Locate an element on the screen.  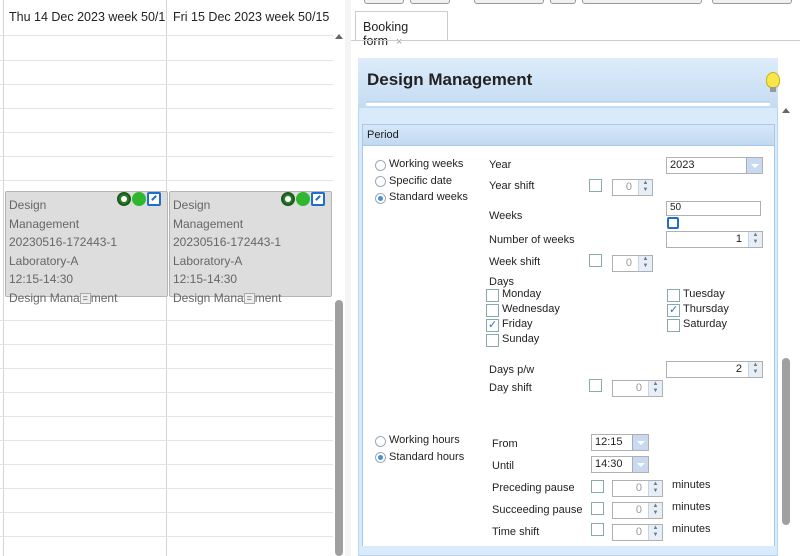
time-shift-checkbox is located at coordinates (597, 529).